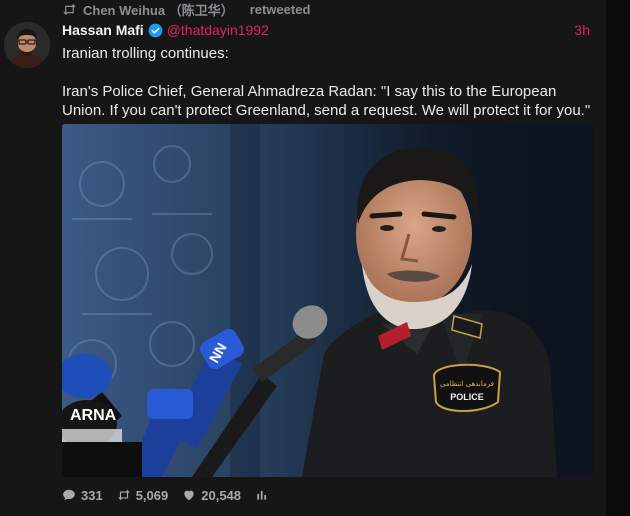  What do you see at coordinates (582, 30) in the screenshot?
I see `tweet-timestamp: 3h` at bounding box center [582, 30].